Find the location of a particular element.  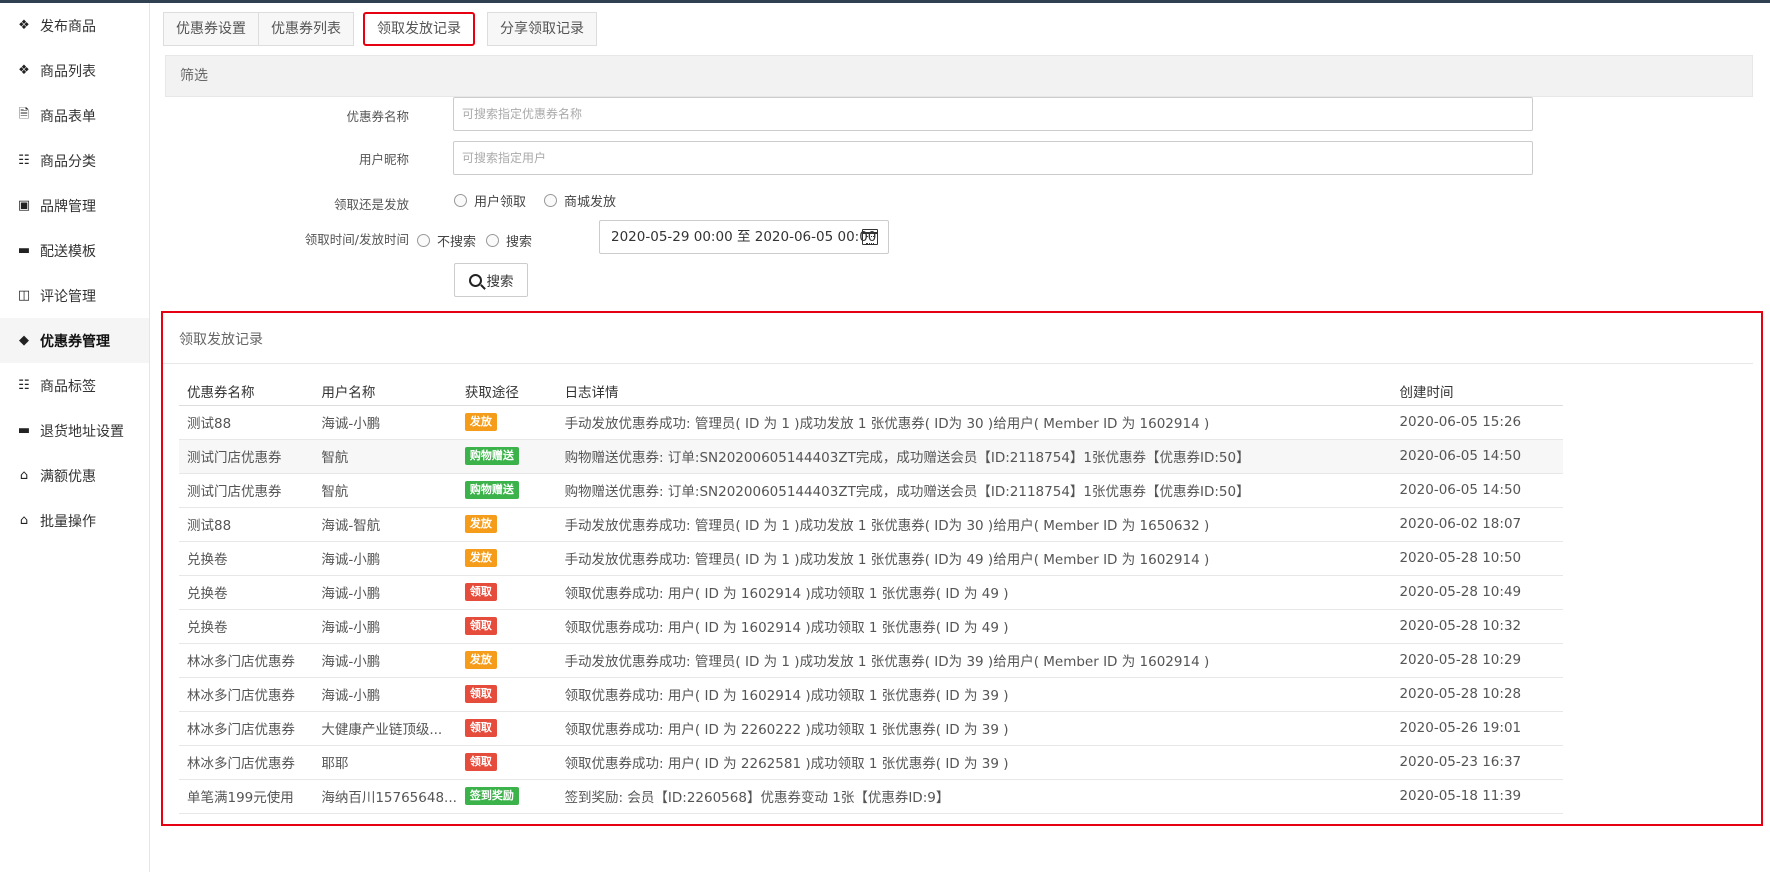

channel-badge: 购物赠送 is located at coordinates (491, 456).